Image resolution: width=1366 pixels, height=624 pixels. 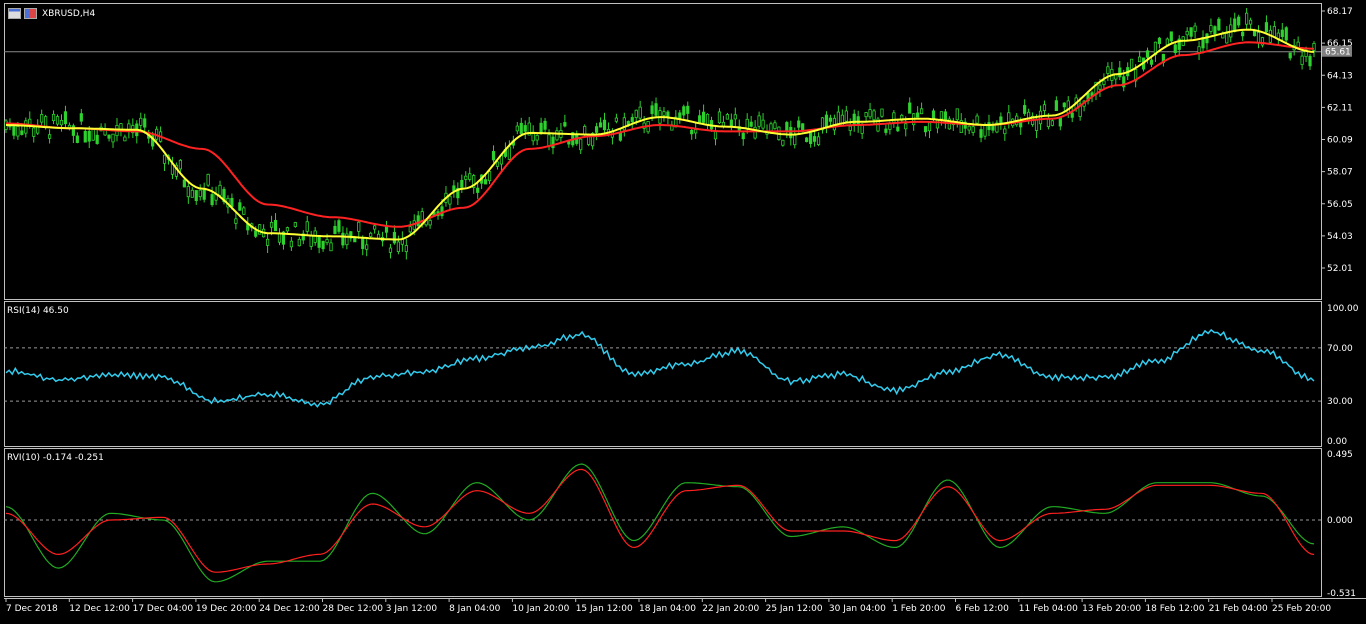 I want to click on flag-icon, so click(x=30, y=13).